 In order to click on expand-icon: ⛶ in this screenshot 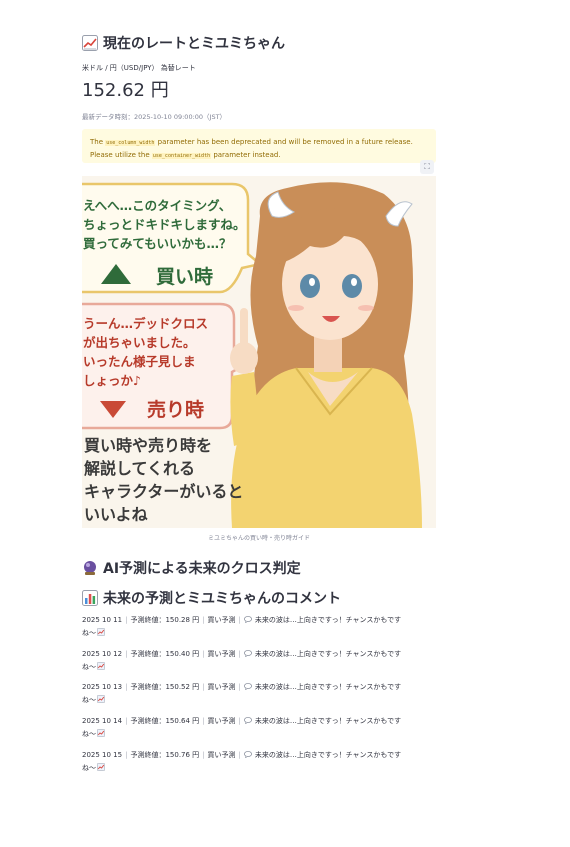, I will do `click(427, 166)`.